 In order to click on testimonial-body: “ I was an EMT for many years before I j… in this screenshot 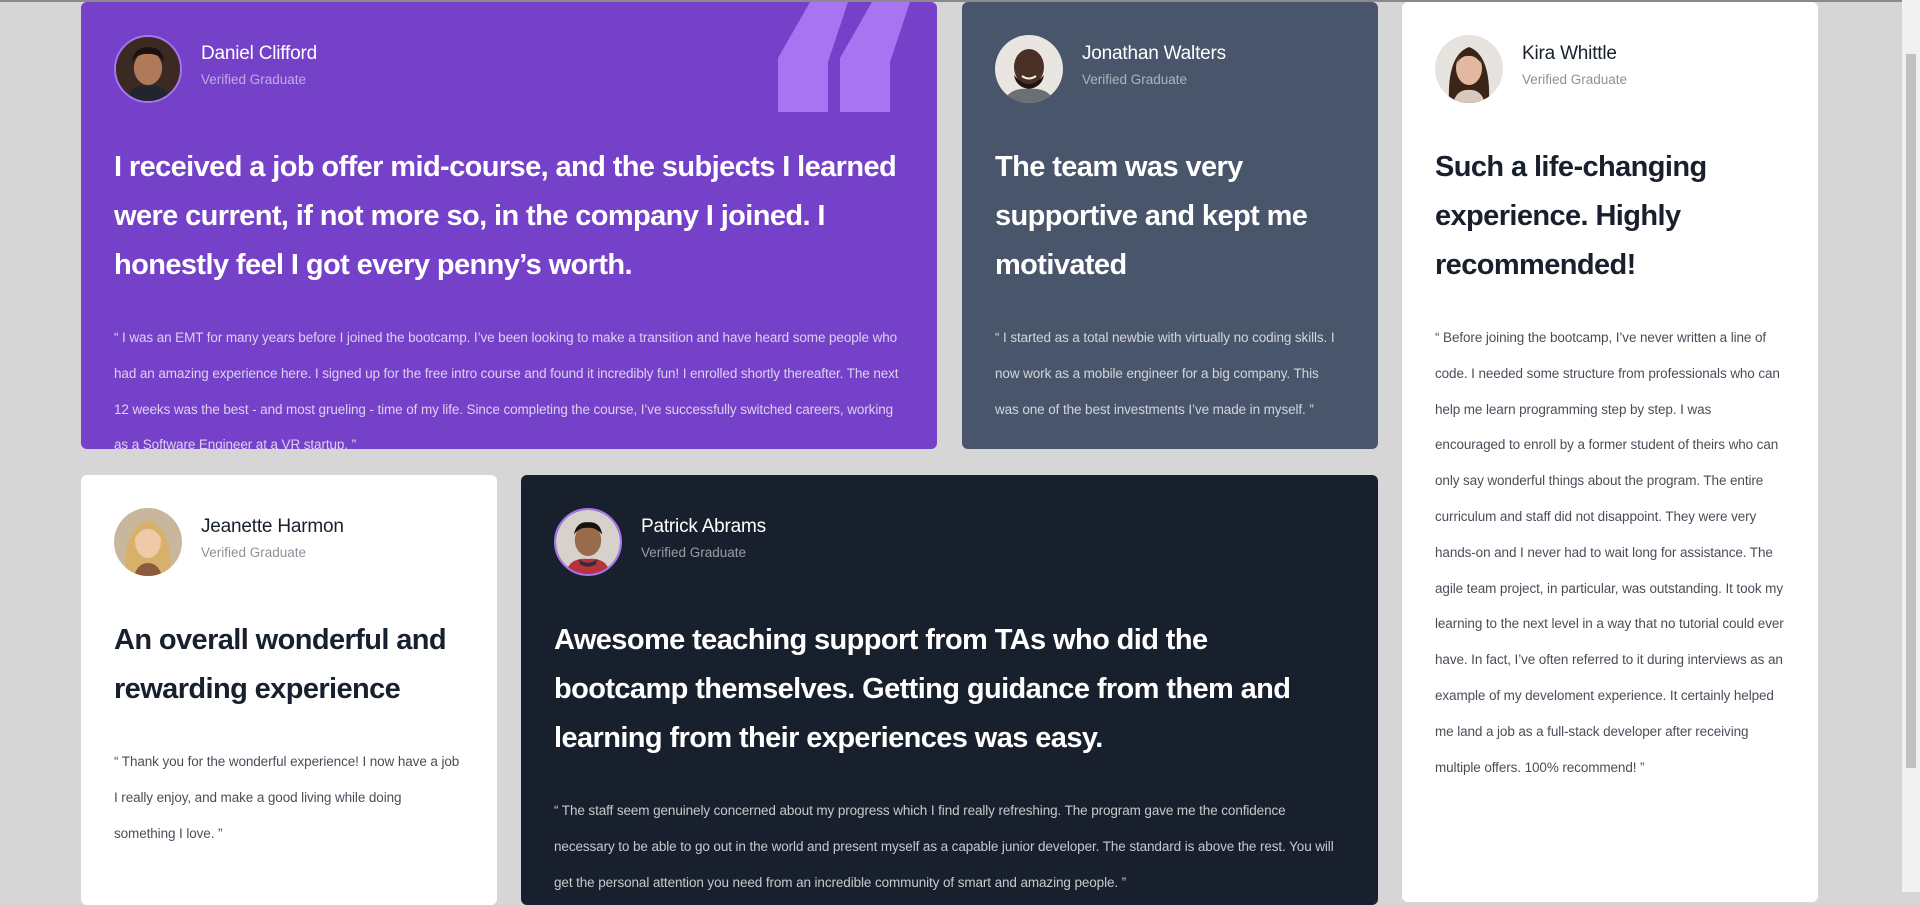, I will do `click(506, 389)`.